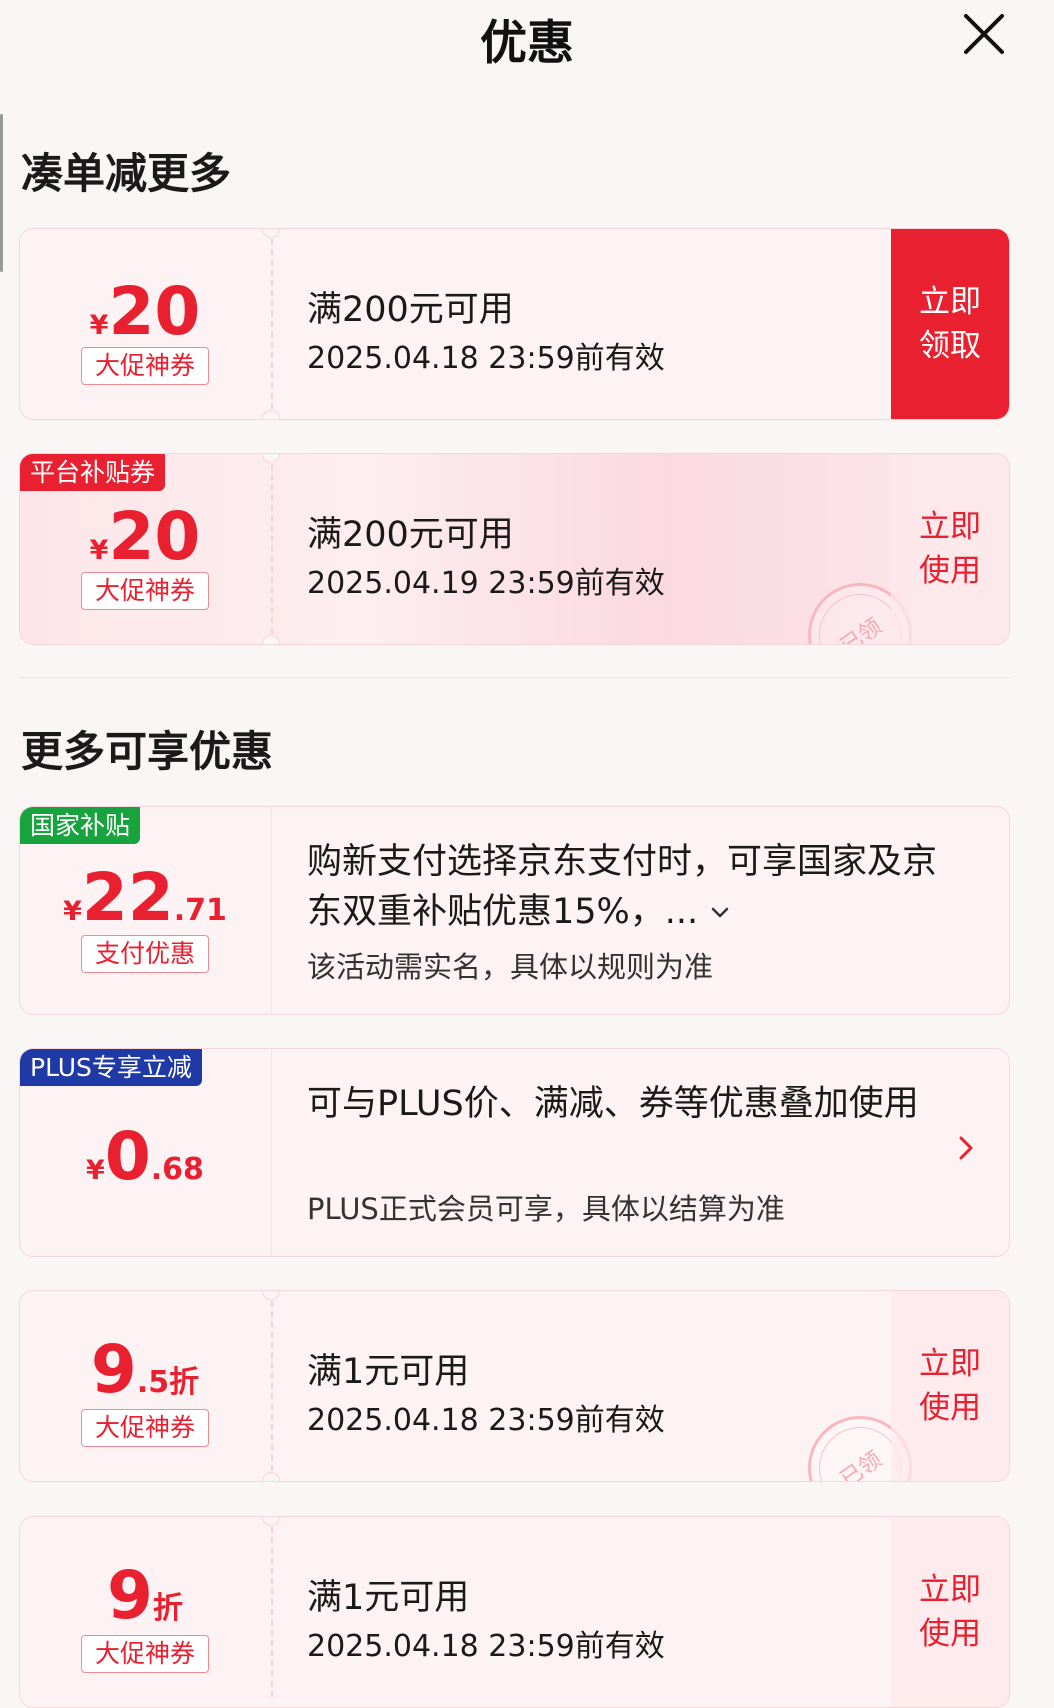 The width and height of the screenshot is (1054, 1708). I want to click on page-title: 优惠, so click(527, 43).